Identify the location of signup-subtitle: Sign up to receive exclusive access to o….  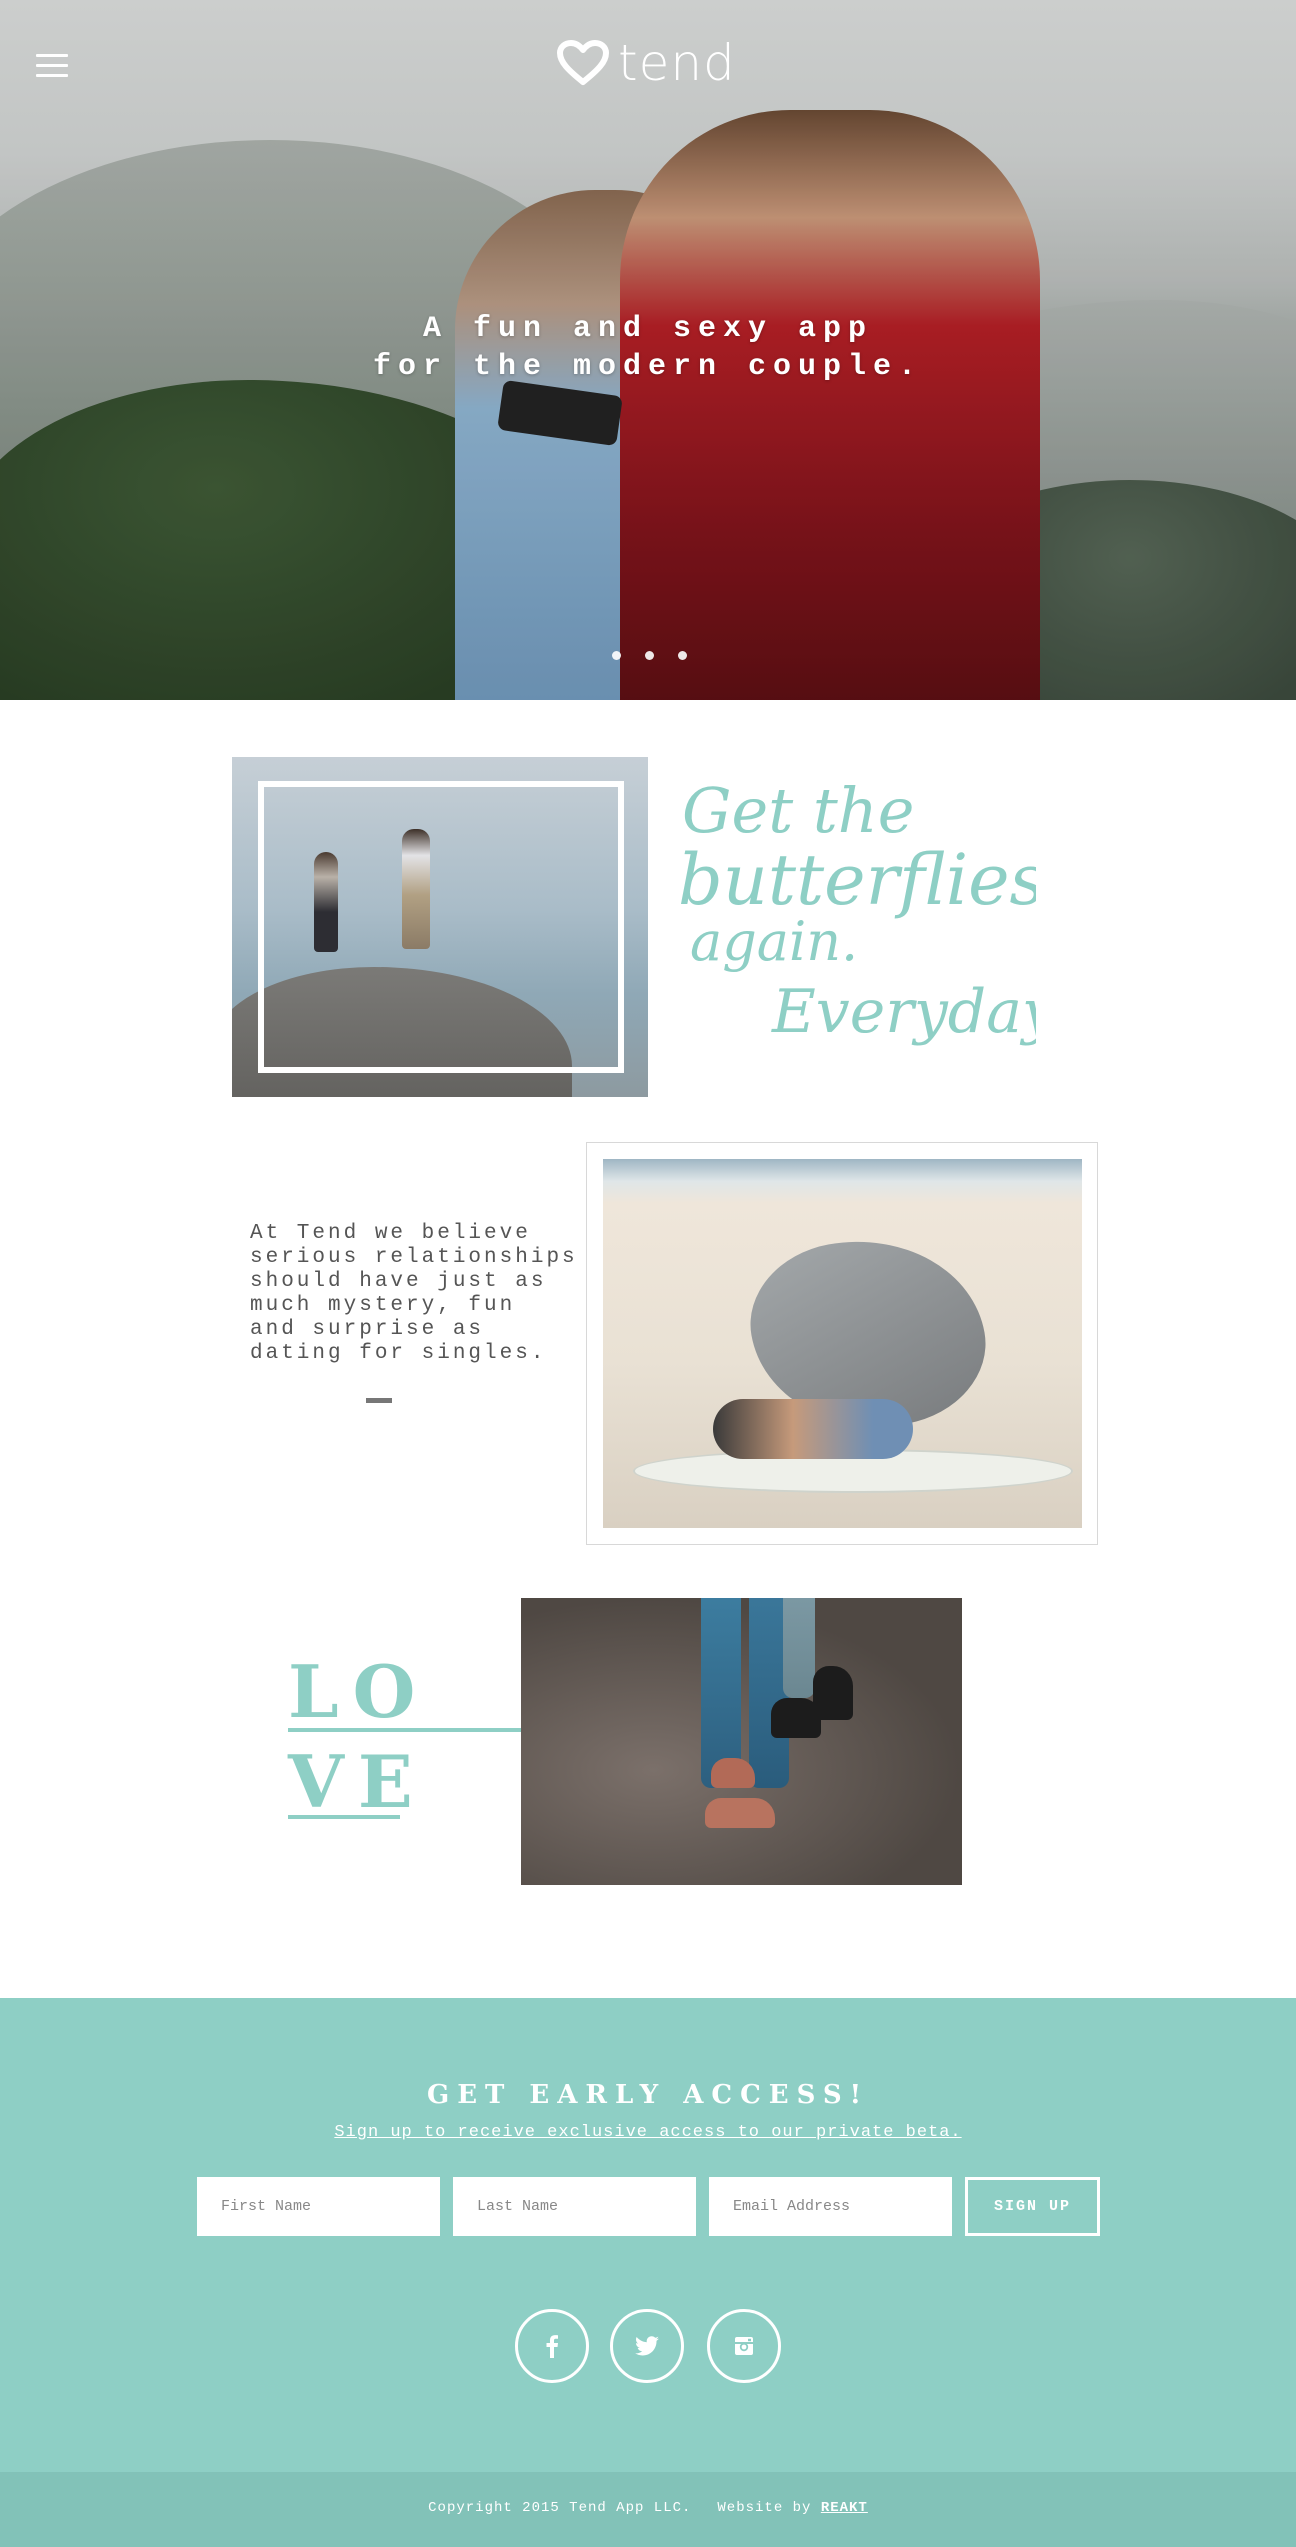
(648, 2132).